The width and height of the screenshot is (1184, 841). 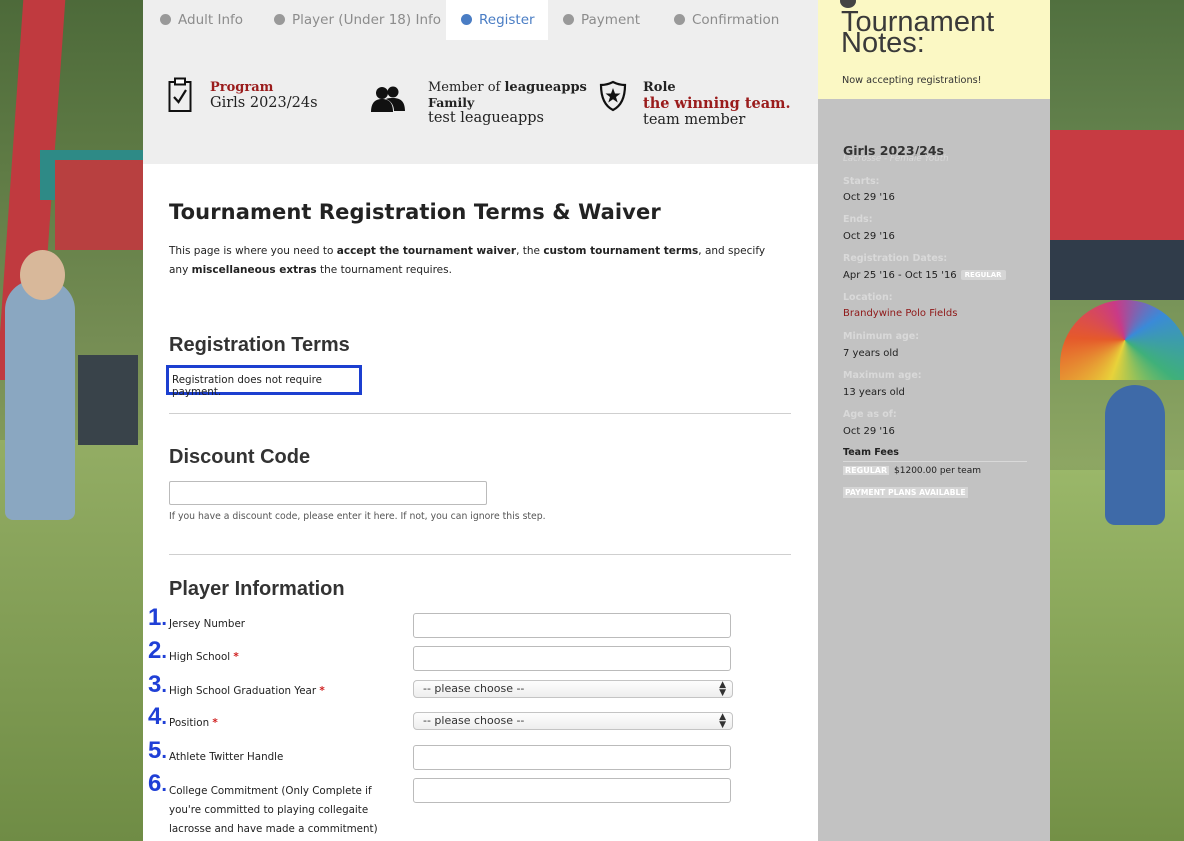 What do you see at coordinates (870, 414) in the screenshot?
I see `age-as-of-label: Age as of:` at bounding box center [870, 414].